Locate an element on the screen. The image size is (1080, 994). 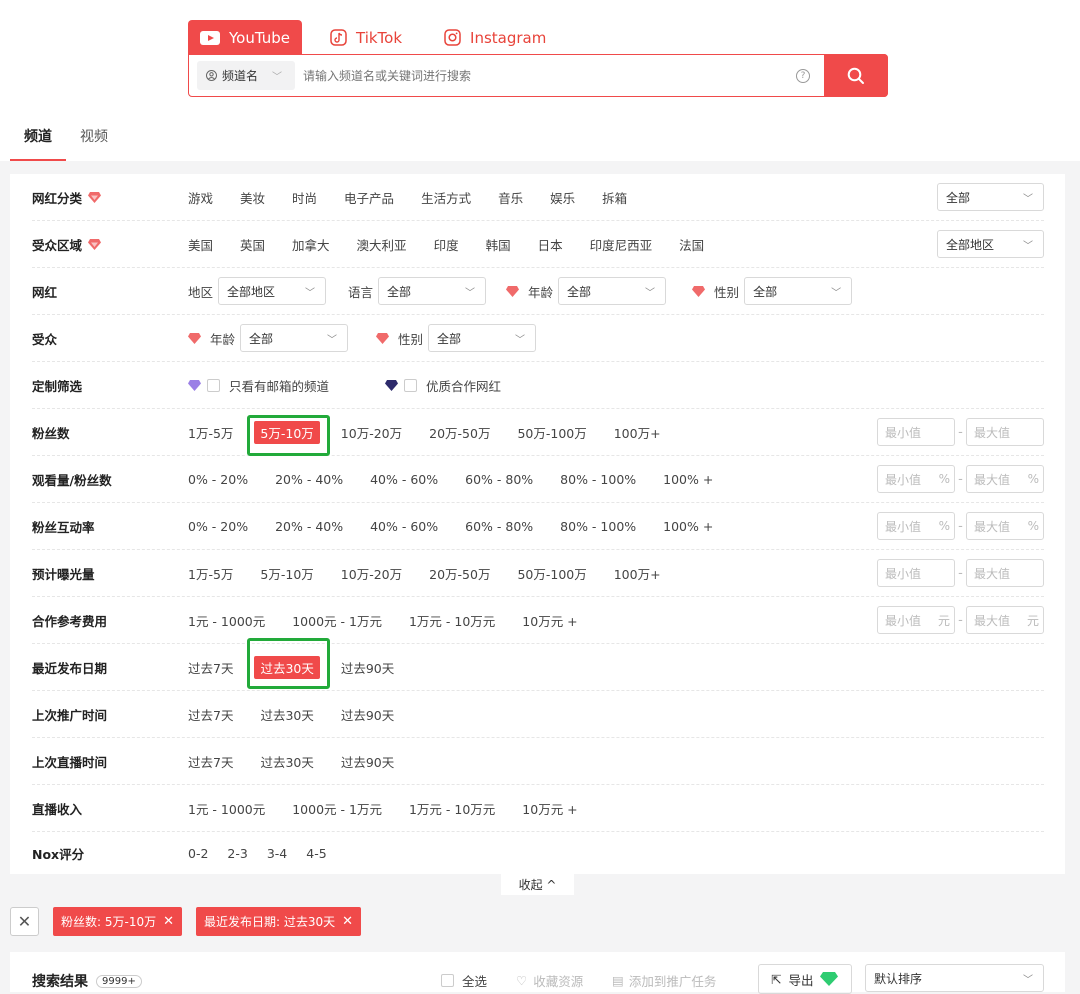
engagement-option: 40% - 60% is located at coordinates (404, 526).